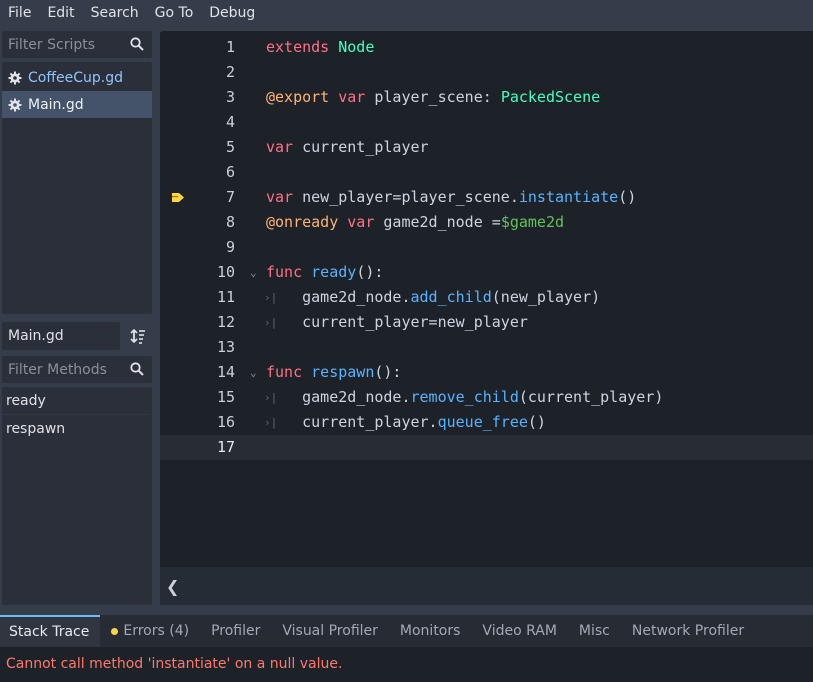  Describe the element at coordinates (77, 188) in the screenshot. I see `script-list: CoffeeCup.gd Main.gd` at that location.